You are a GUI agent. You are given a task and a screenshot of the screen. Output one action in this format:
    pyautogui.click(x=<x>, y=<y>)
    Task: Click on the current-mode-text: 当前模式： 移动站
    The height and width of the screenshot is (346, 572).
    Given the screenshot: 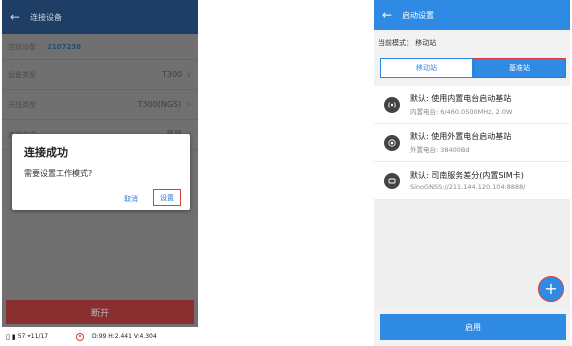 What is the action you would take?
    pyautogui.click(x=407, y=43)
    